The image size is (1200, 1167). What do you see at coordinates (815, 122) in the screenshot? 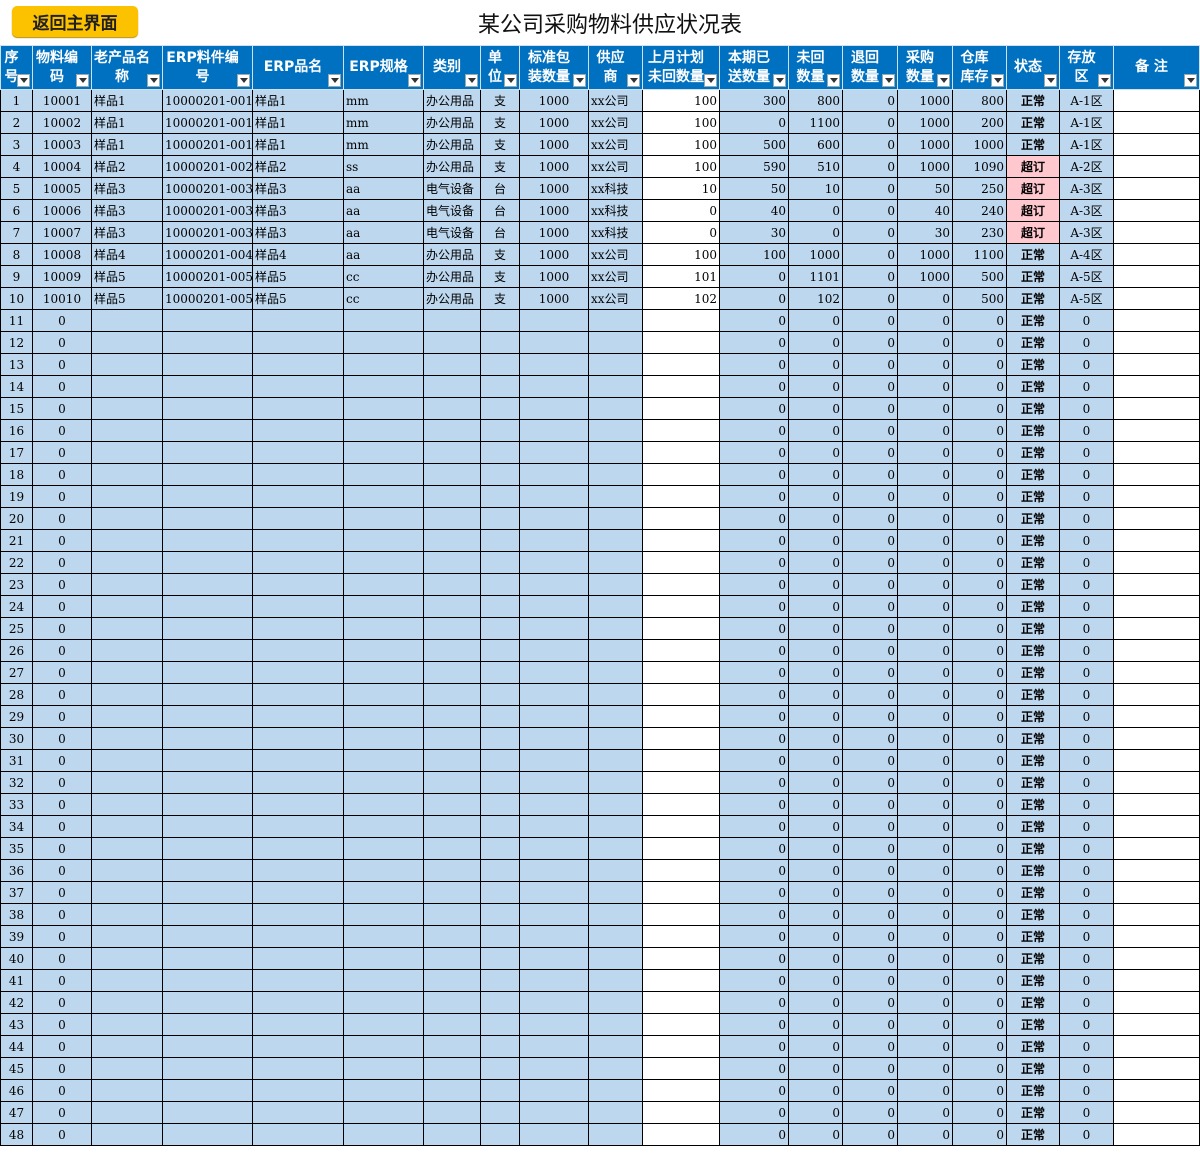
I see `cell-unreturned: 1100` at bounding box center [815, 122].